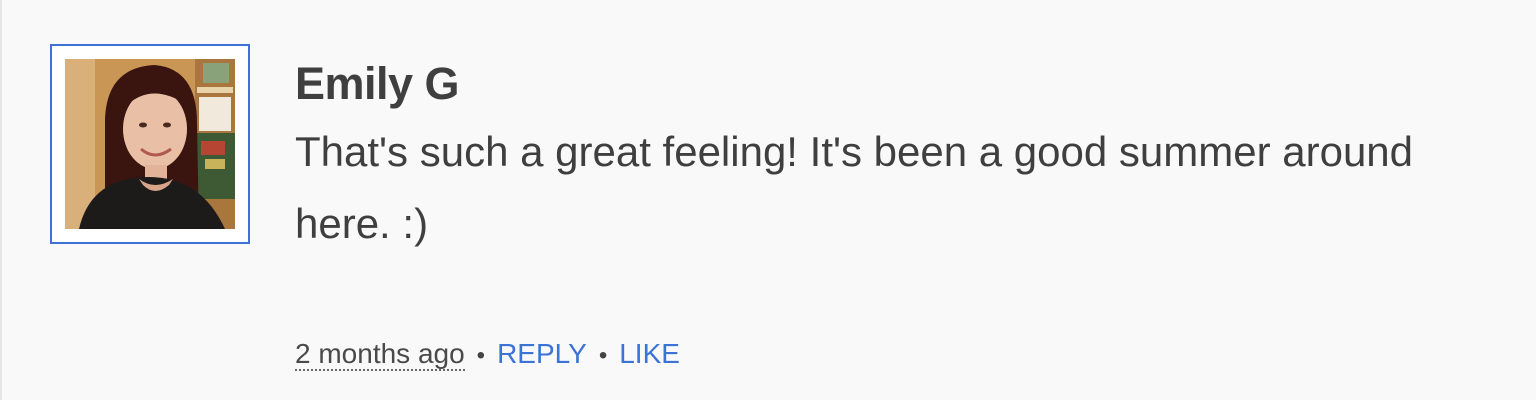  I want to click on comment-meta: 2 months ago • REPLY • LIKE, so click(487, 355).